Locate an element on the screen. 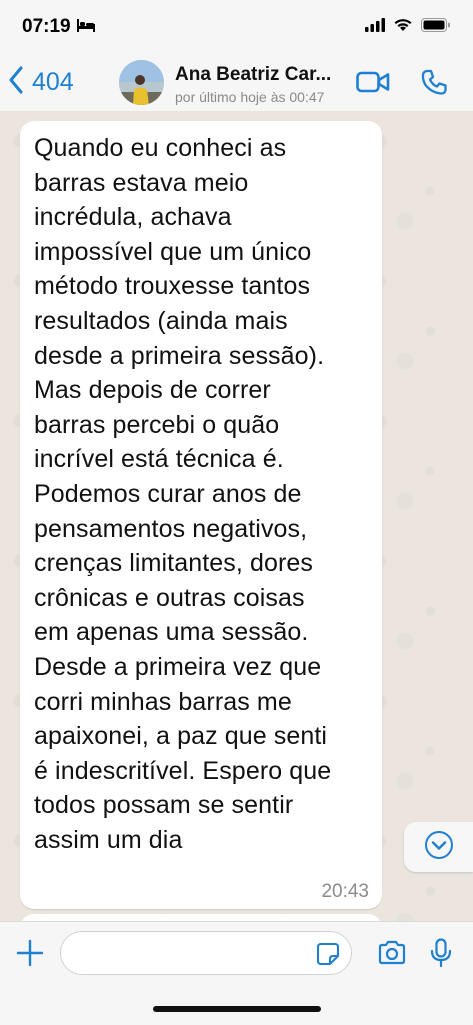 The height and width of the screenshot is (1025, 473). chevron-down-circle-icon is located at coordinates (439, 847).